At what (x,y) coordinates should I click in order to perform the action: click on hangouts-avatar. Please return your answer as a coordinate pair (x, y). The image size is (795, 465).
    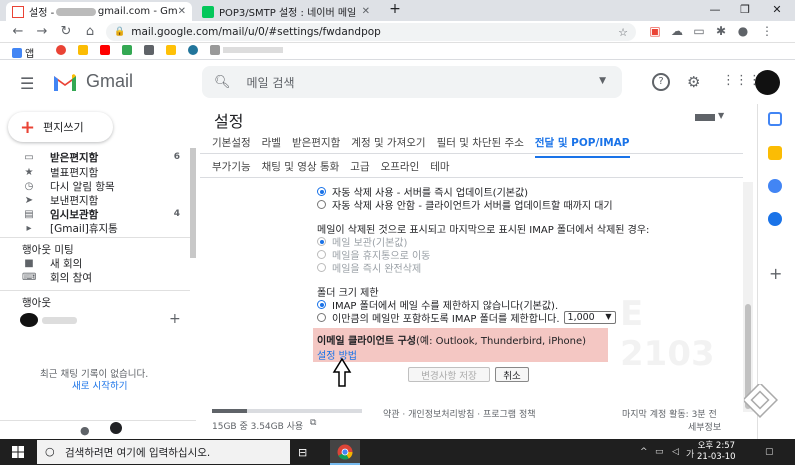
    Looking at the image, I should click on (29, 320).